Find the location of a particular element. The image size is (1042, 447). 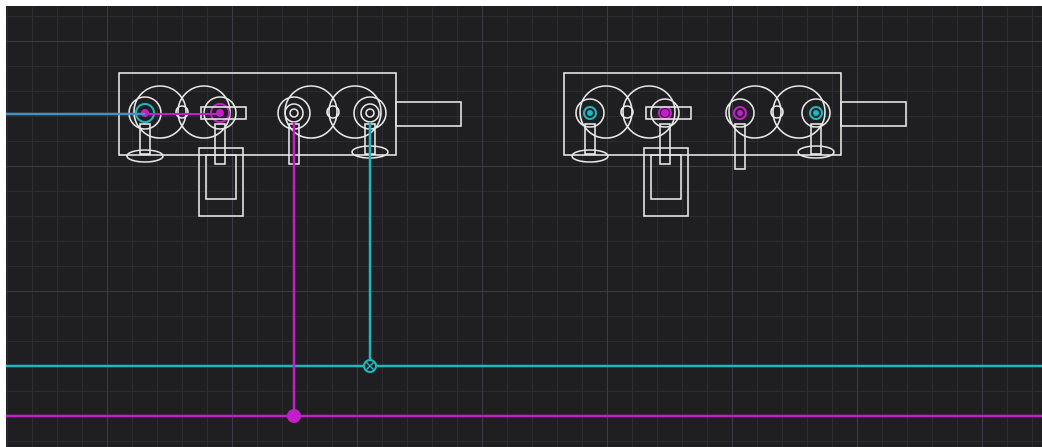

valve-assembly-right is located at coordinates (735, 144).